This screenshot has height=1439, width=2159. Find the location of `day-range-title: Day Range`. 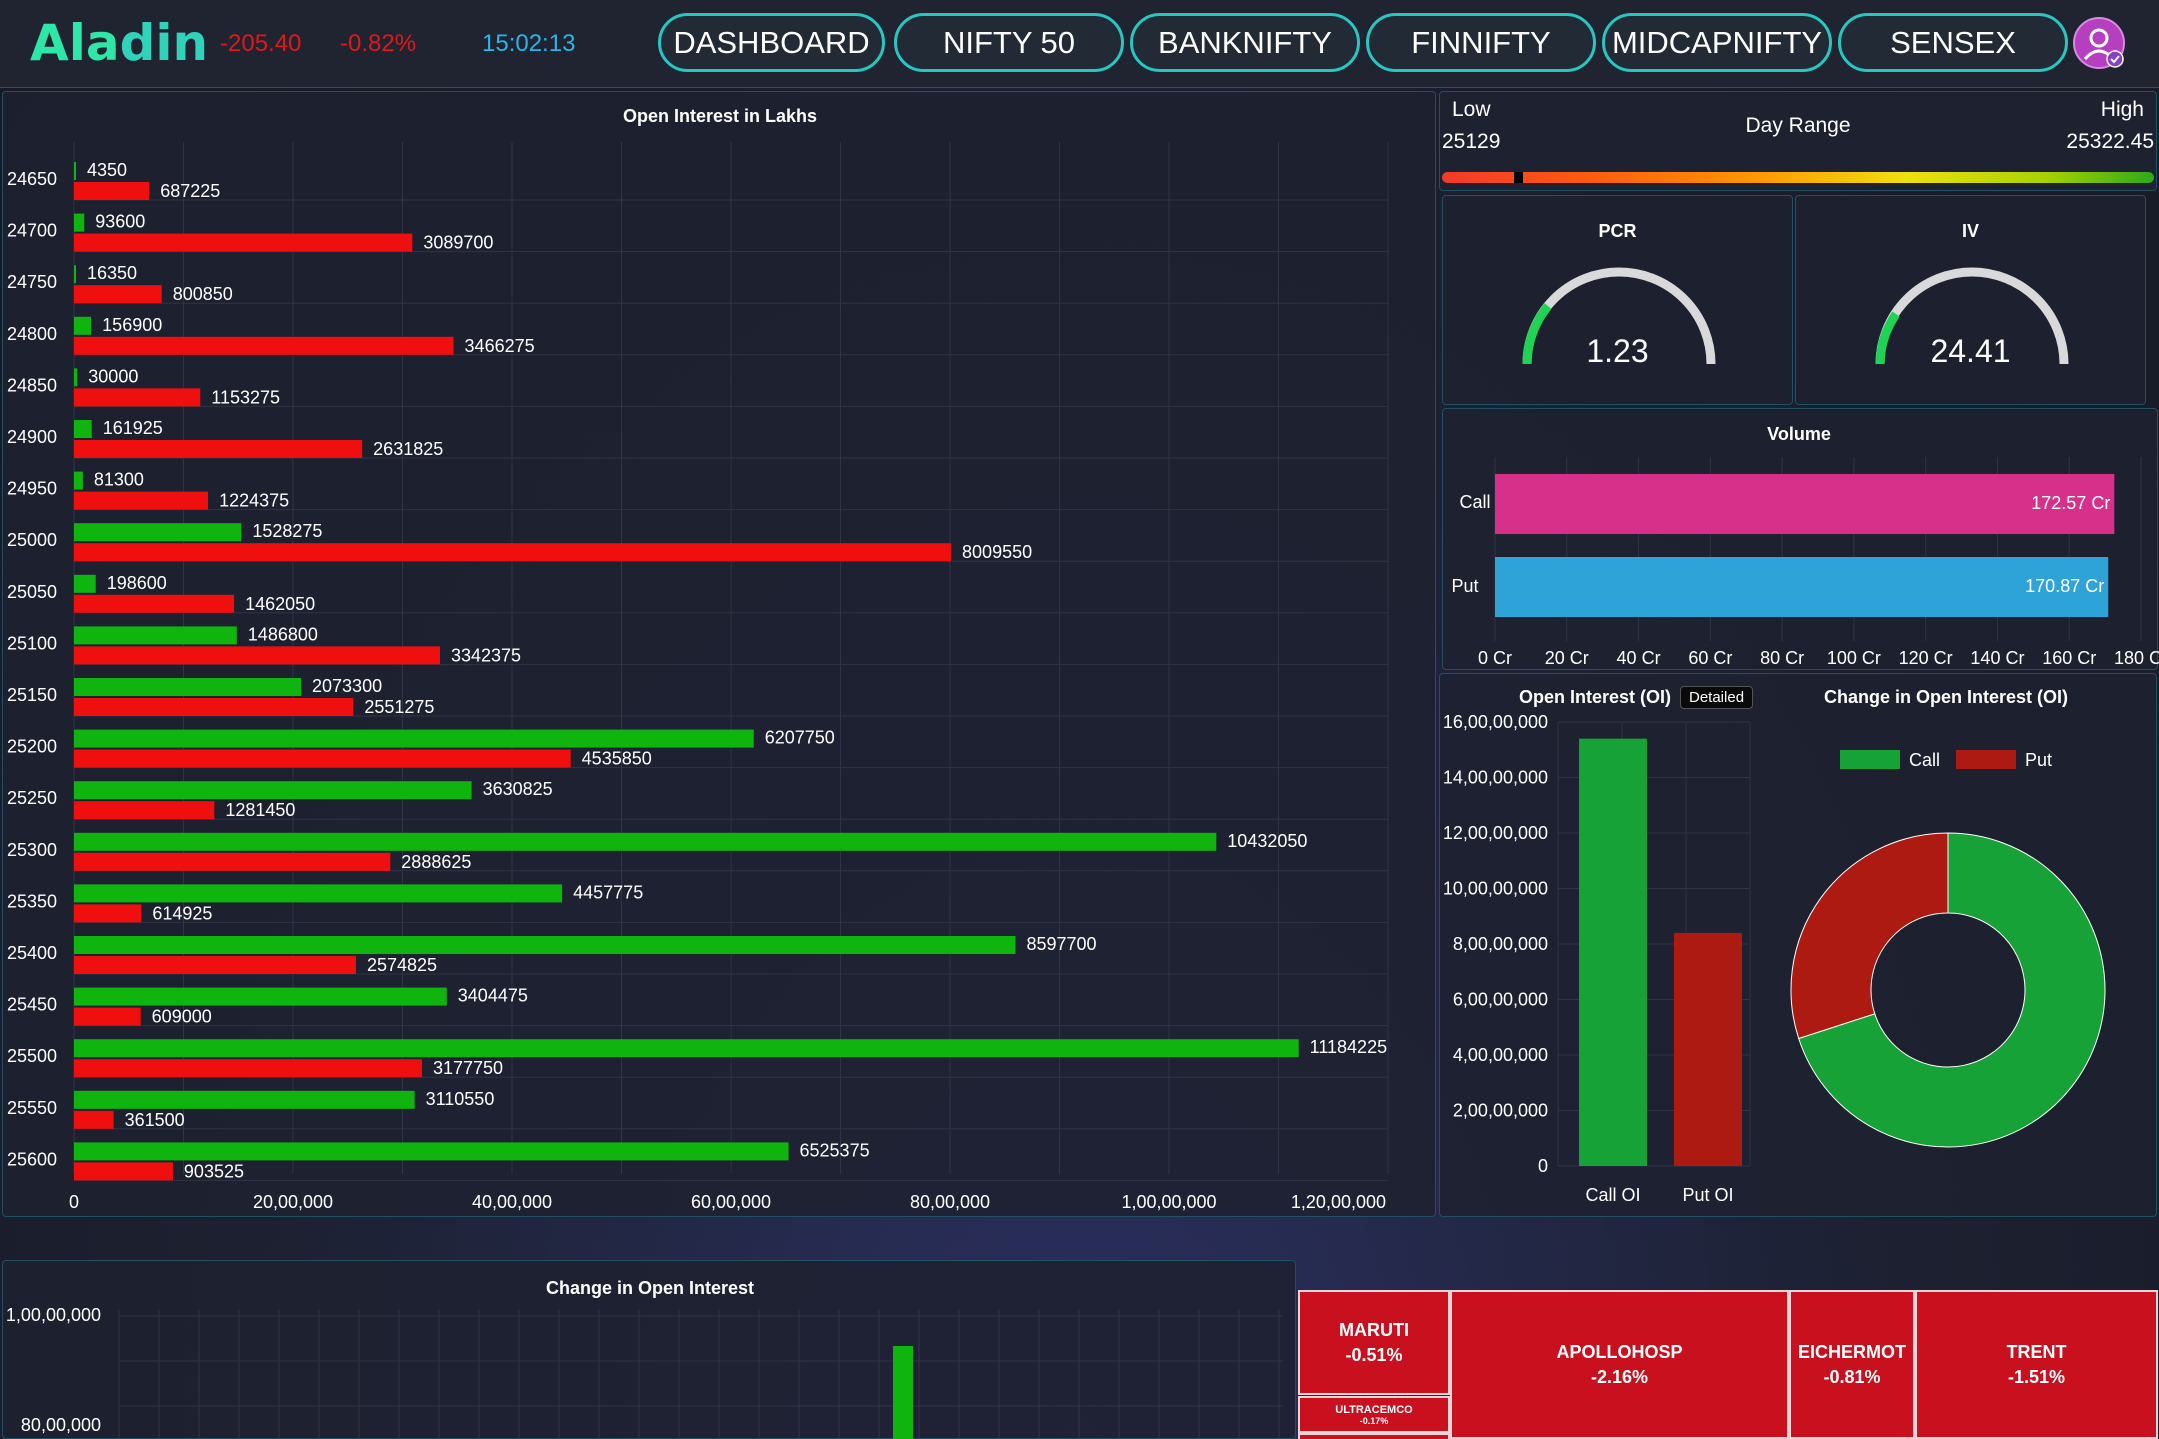

day-range-title: Day Range is located at coordinates (1798, 125).